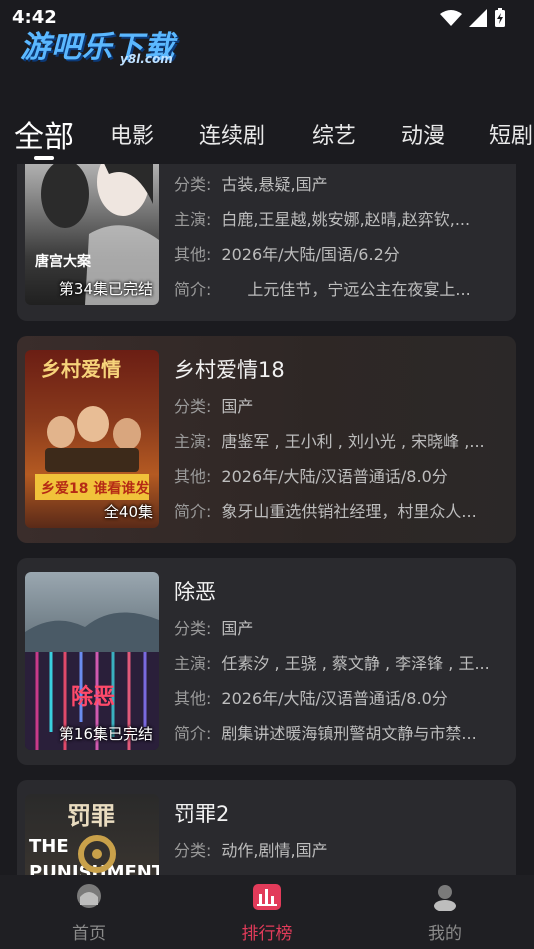 This screenshot has width=534, height=949. I want to click on episode-badge: 第34集已完结, so click(105, 289).